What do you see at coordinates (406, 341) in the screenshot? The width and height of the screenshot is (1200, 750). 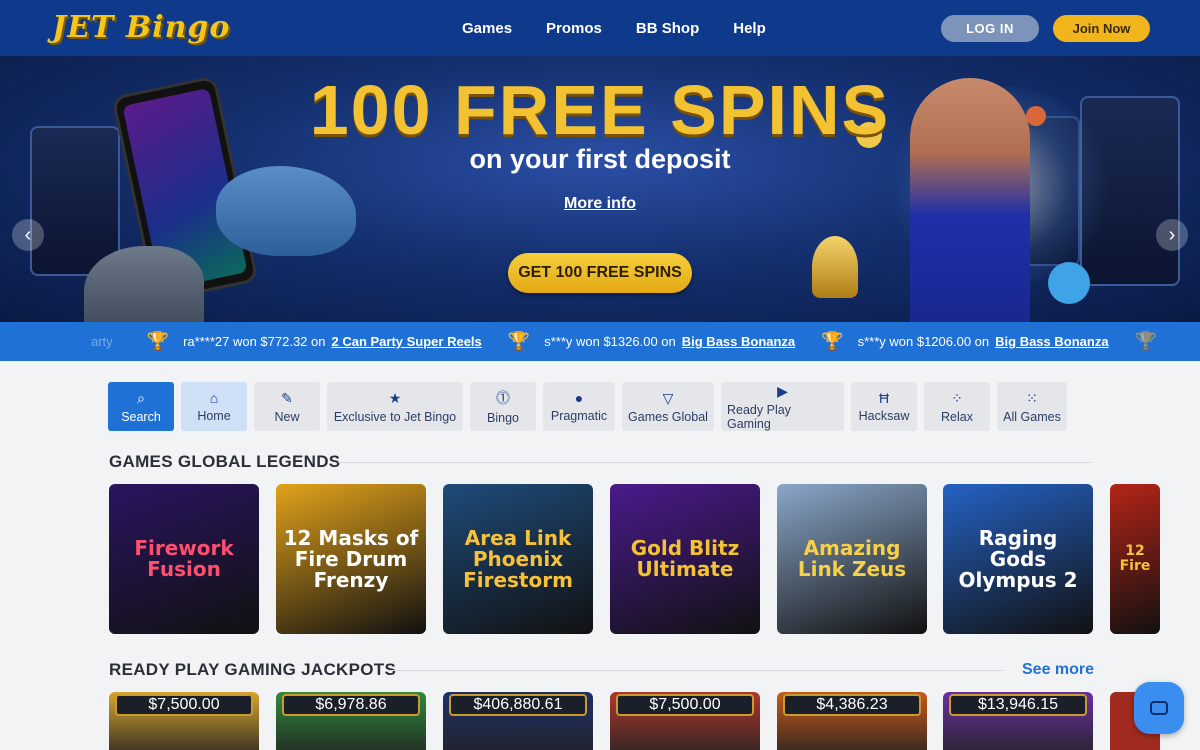 I see `ticker-game-link: 2 Can Party Super Reels` at bounding box center [406, 341].